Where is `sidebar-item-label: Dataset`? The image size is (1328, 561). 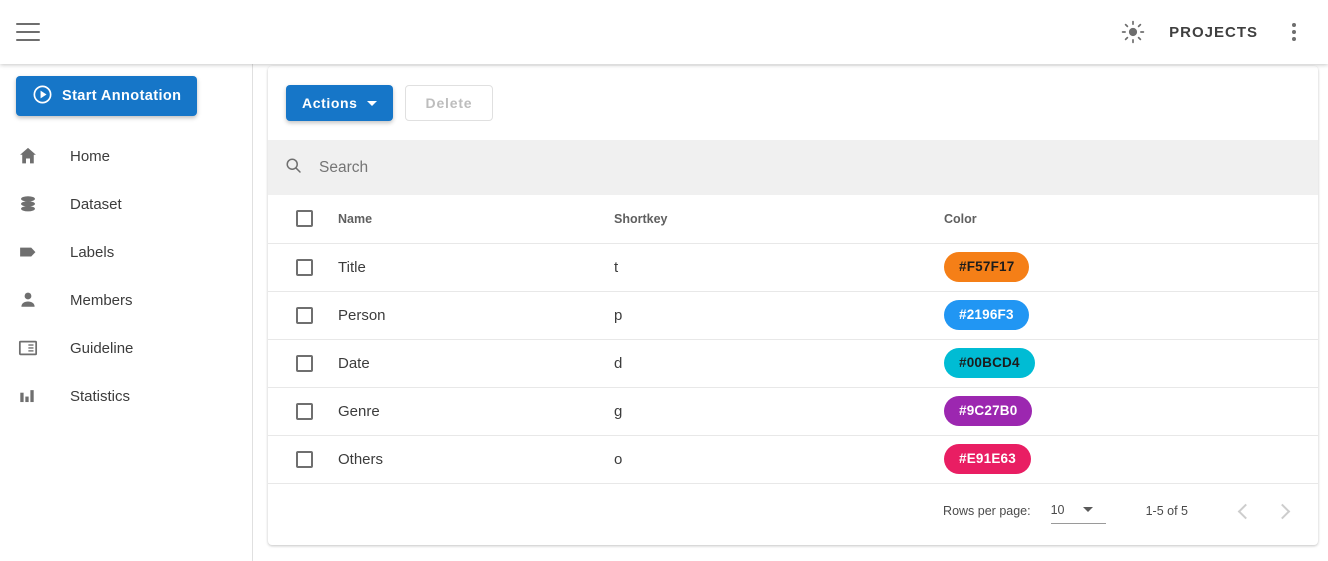
sidebar-item-label: Dataset is located at coordinates (96, 204).